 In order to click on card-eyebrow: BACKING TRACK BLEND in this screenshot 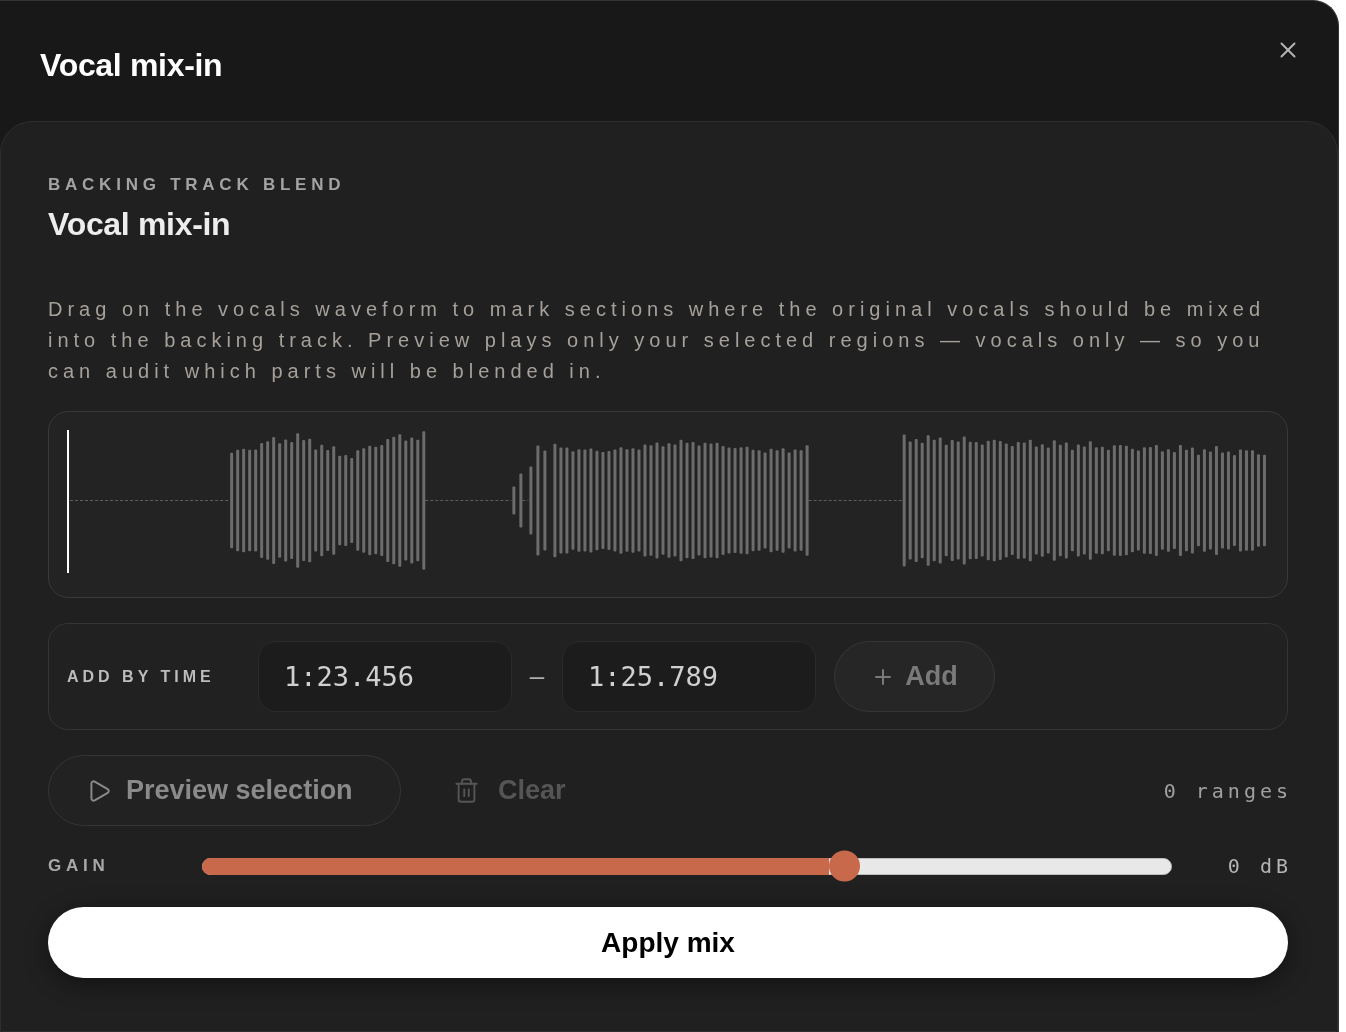, I will do `click(197, 185)`.